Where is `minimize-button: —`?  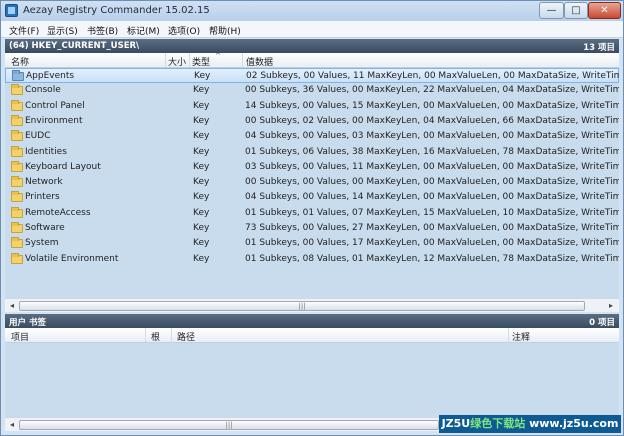 minimize-button: — is located at coordinates (551, 10).